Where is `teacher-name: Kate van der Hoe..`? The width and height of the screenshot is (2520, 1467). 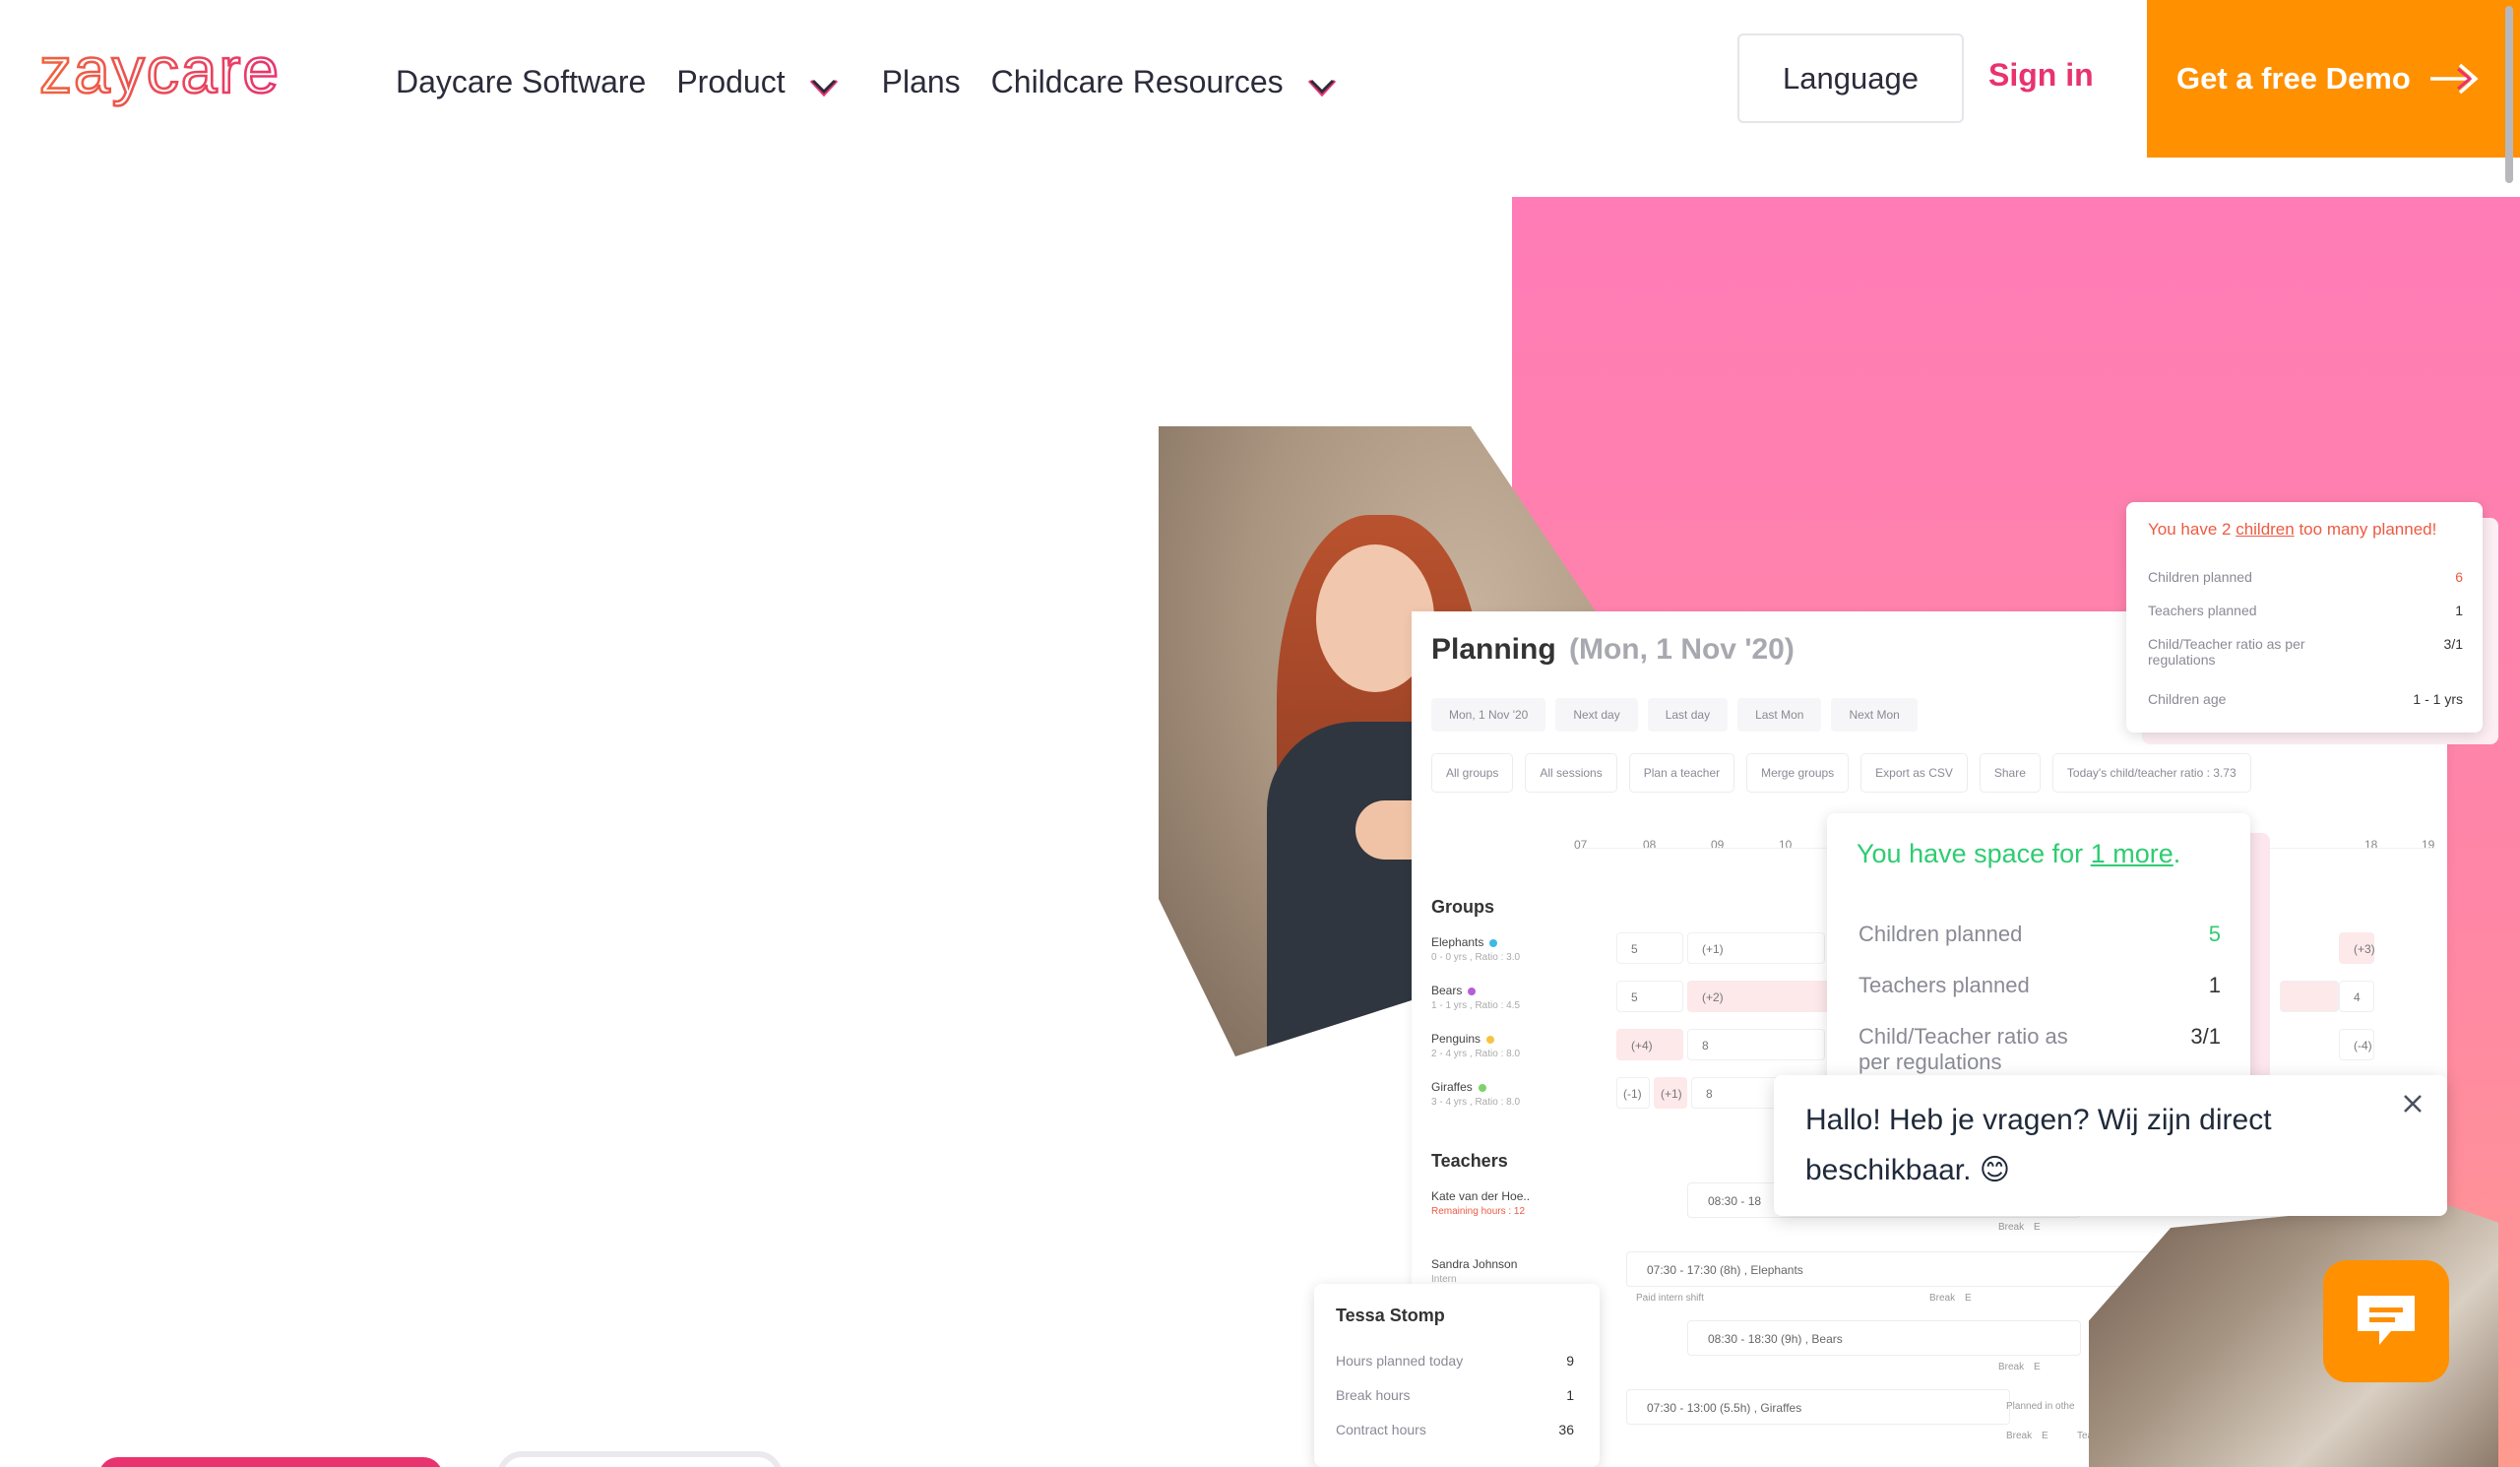 teacher-name: Kate van der Hoe.. is located at coordinates (1481, 1196).